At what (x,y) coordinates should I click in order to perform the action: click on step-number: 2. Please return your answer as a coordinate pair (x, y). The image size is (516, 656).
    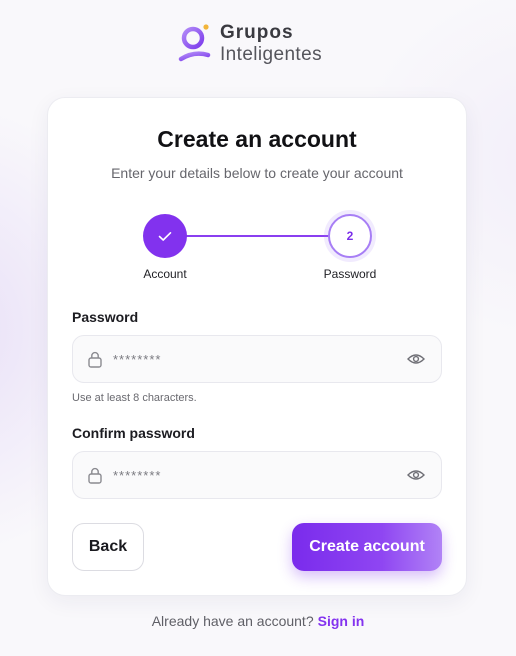
    Looking at the image, I should click on (350, 236).